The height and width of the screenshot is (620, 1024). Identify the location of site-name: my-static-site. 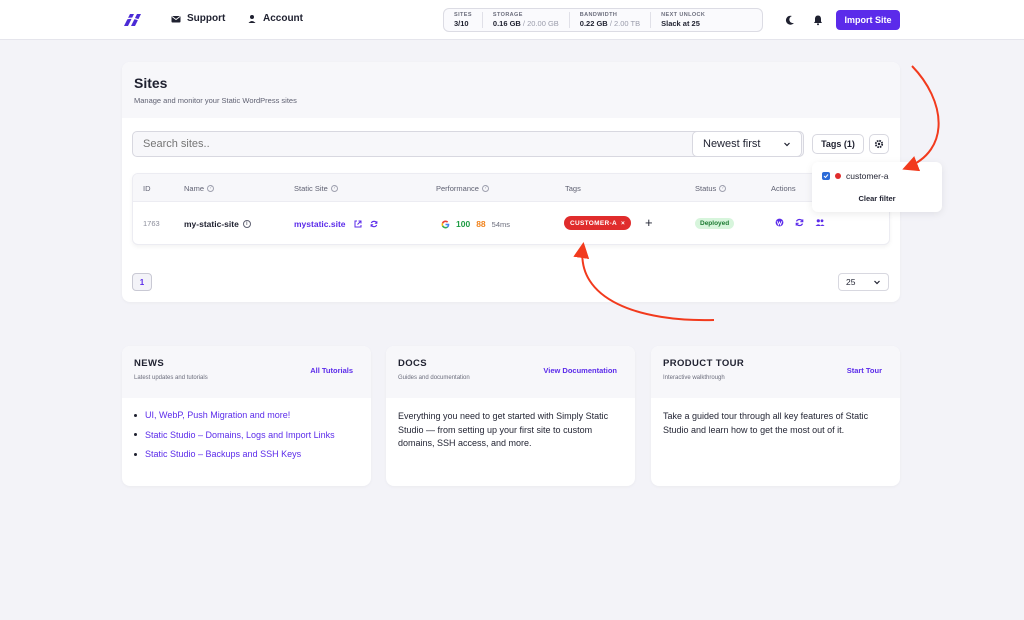
(211, 224).